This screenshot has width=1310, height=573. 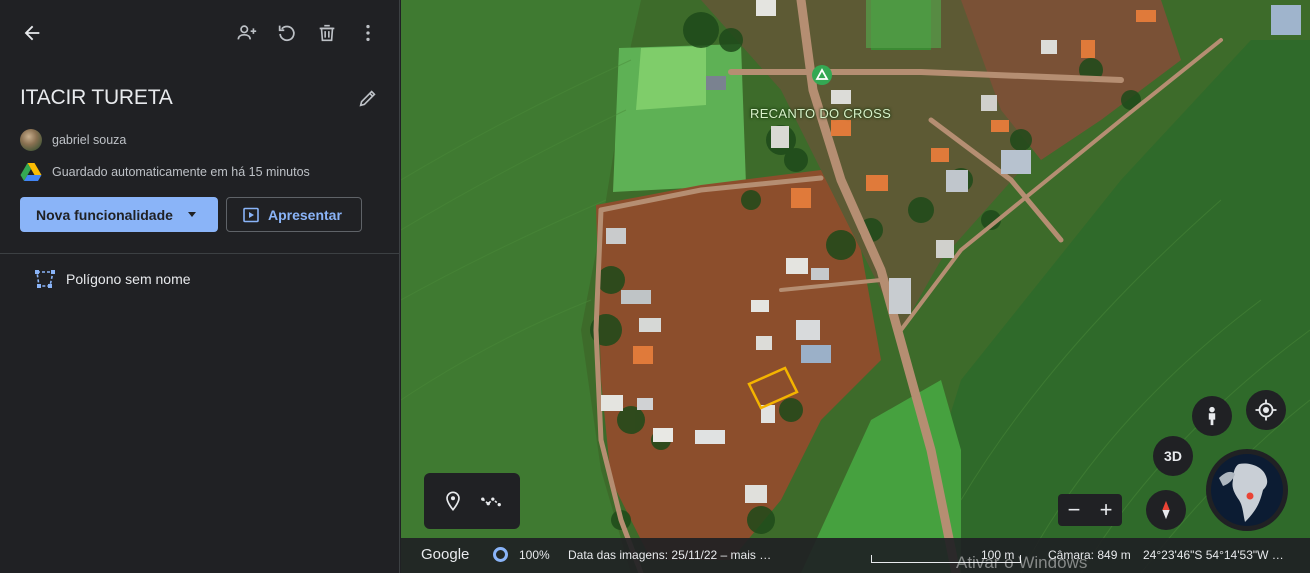 I want to click on zoom-out-button: −, so click(x=1074, y=510).